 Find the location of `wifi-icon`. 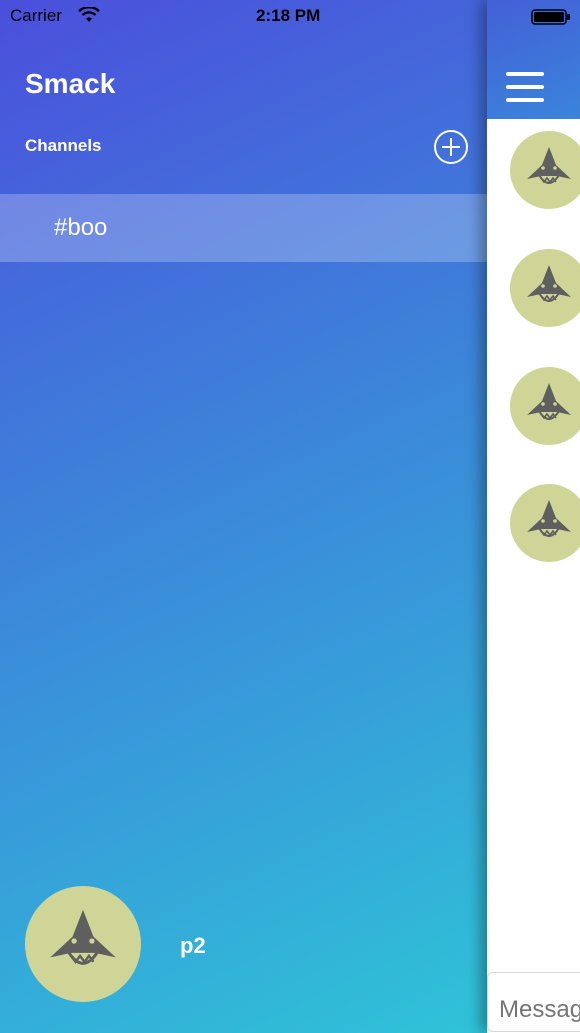

wifi-icon is located at coordinates (89, 14).